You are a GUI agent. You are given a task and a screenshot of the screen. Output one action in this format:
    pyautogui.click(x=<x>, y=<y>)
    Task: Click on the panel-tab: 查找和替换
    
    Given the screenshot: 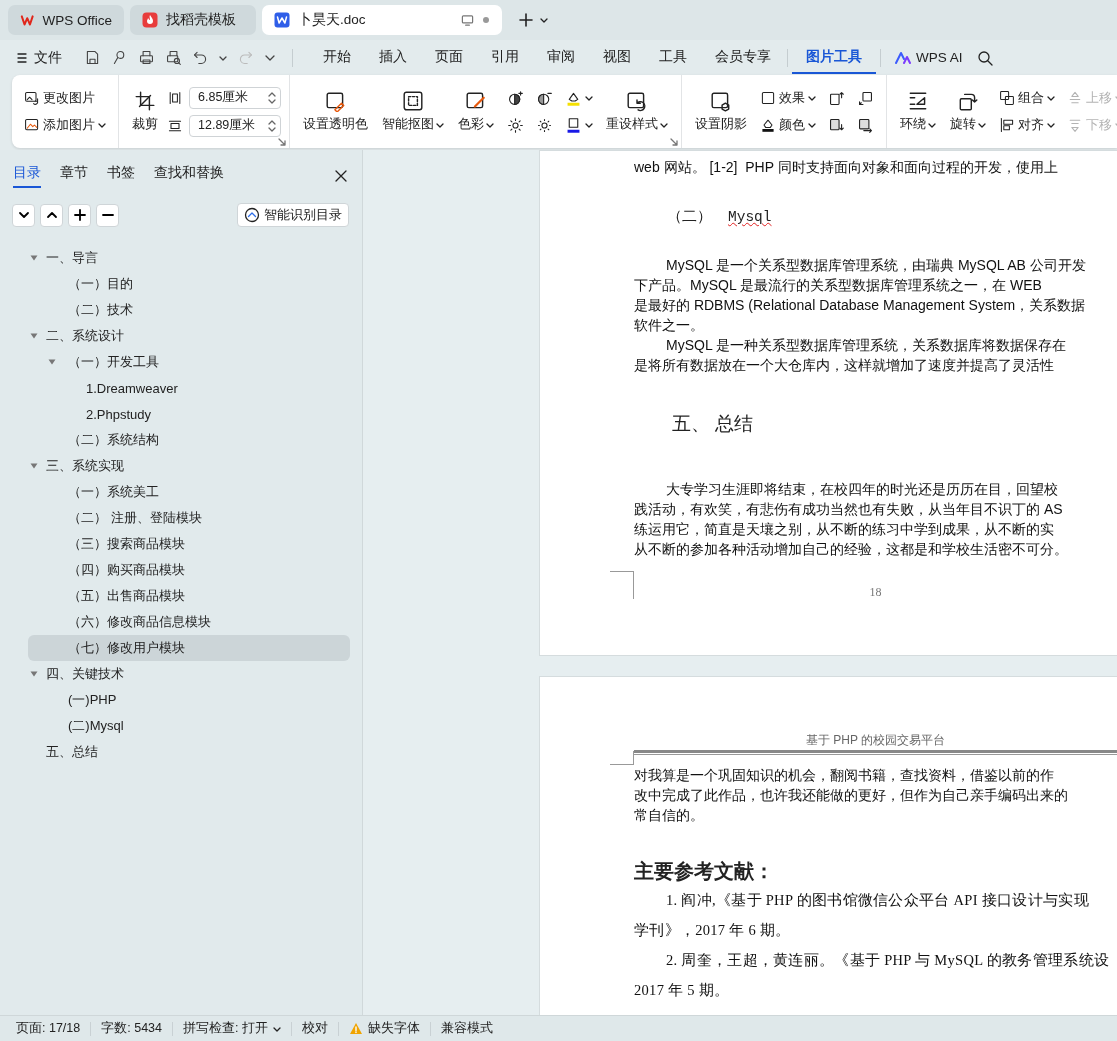 What is the action you would take?
    pyautogui.click(x=189, y=176)
    